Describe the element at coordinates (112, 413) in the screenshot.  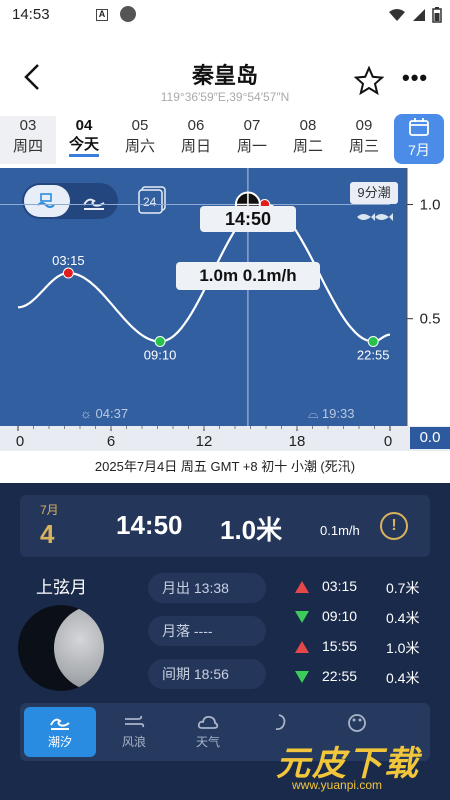
I see `sunrise-time: 04:37` at that location.